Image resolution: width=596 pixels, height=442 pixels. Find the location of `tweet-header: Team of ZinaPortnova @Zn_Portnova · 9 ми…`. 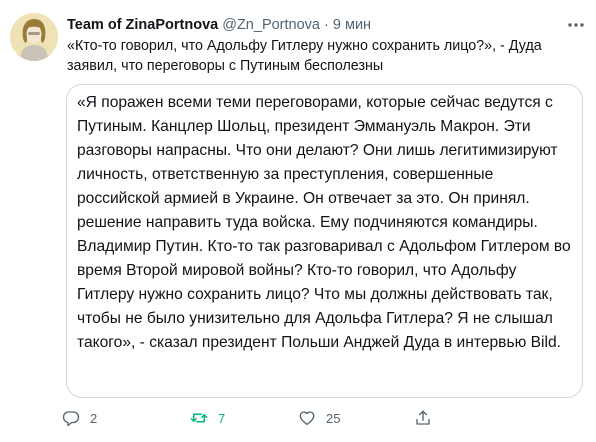

tweet-header: Team of ZinaPortnova @Zn_Portnova · 9 ми… is located at coordinates (317, 25).